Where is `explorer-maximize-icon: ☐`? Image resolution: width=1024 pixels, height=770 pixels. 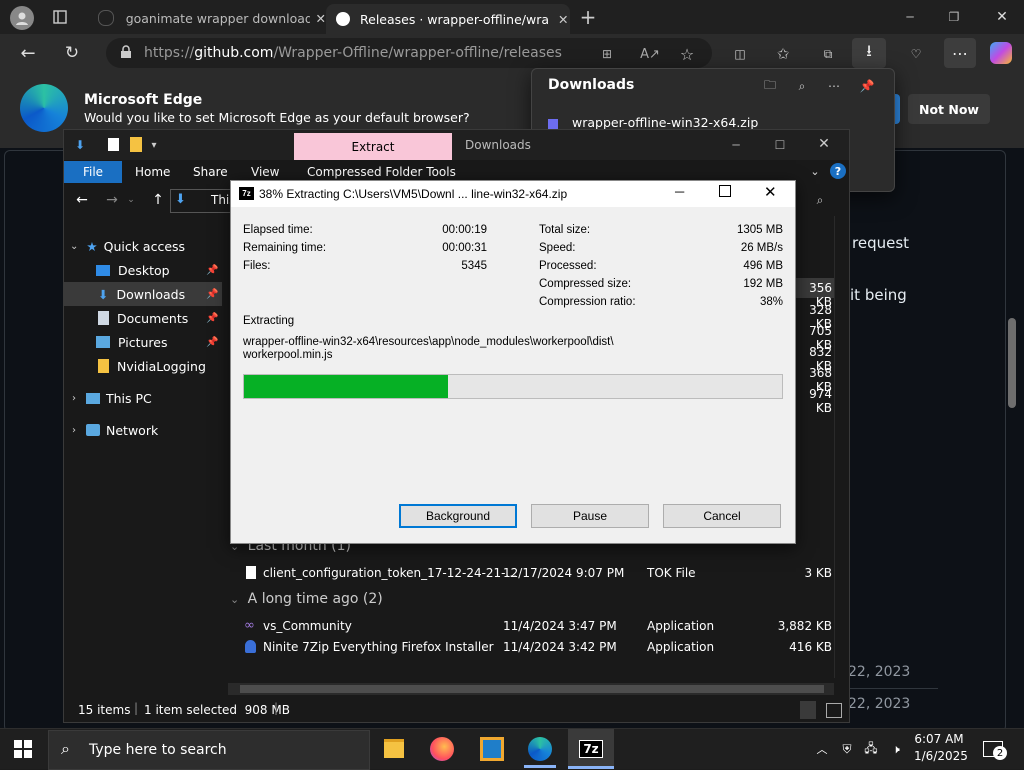 explorer-maximize-icon: ☐ is located at coordinates (780, 145).